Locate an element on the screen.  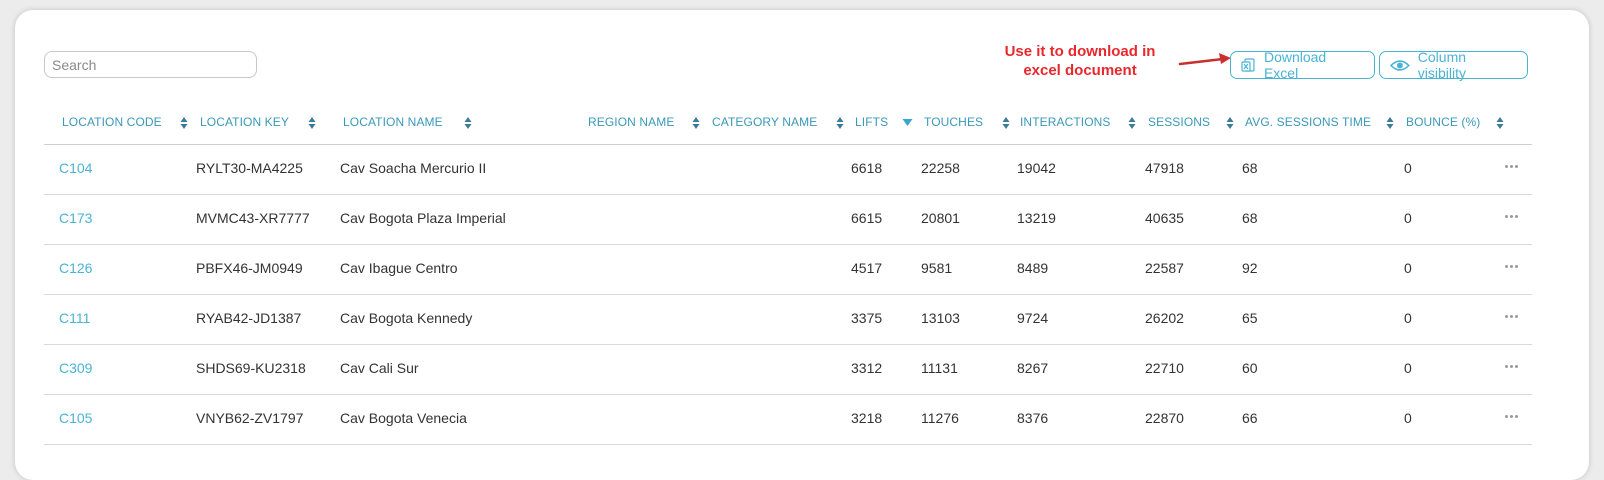
touches-cell: 9581 is located at coordinates (937, 268).